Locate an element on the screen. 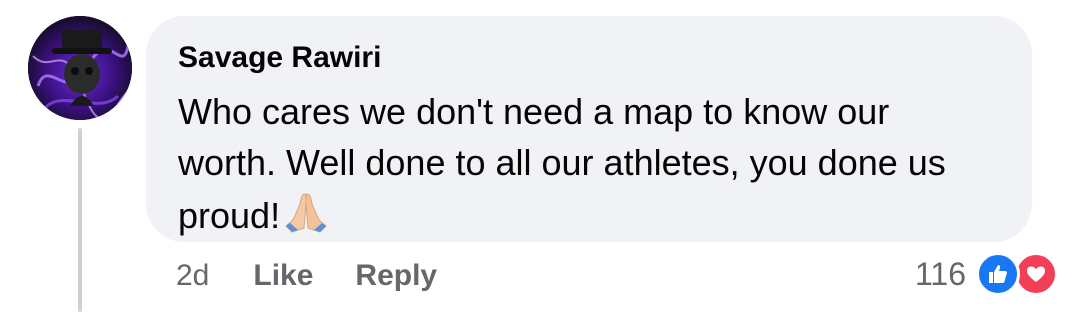 This screenshot has width=1080, height=312. folded-hands-icon is located at coordinates (306, 211).